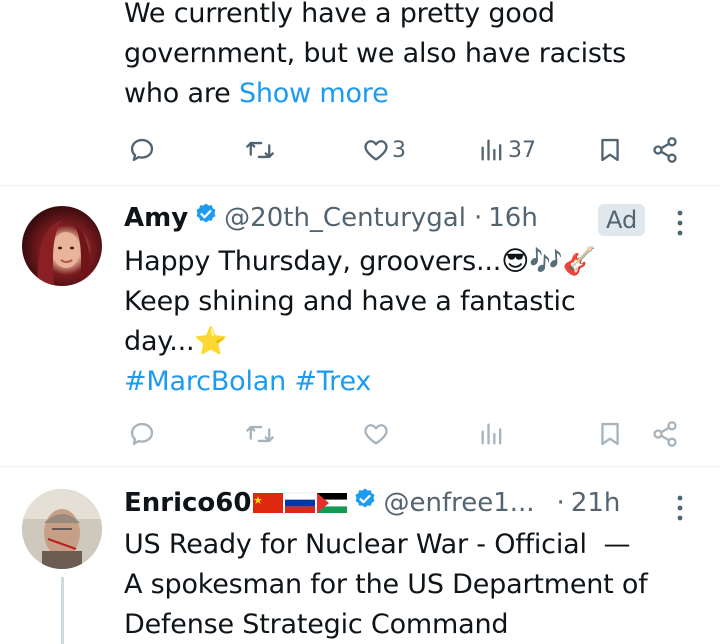 The image size is (720, 644). I want to click on author-name: Enrico60, so click(187, 503).